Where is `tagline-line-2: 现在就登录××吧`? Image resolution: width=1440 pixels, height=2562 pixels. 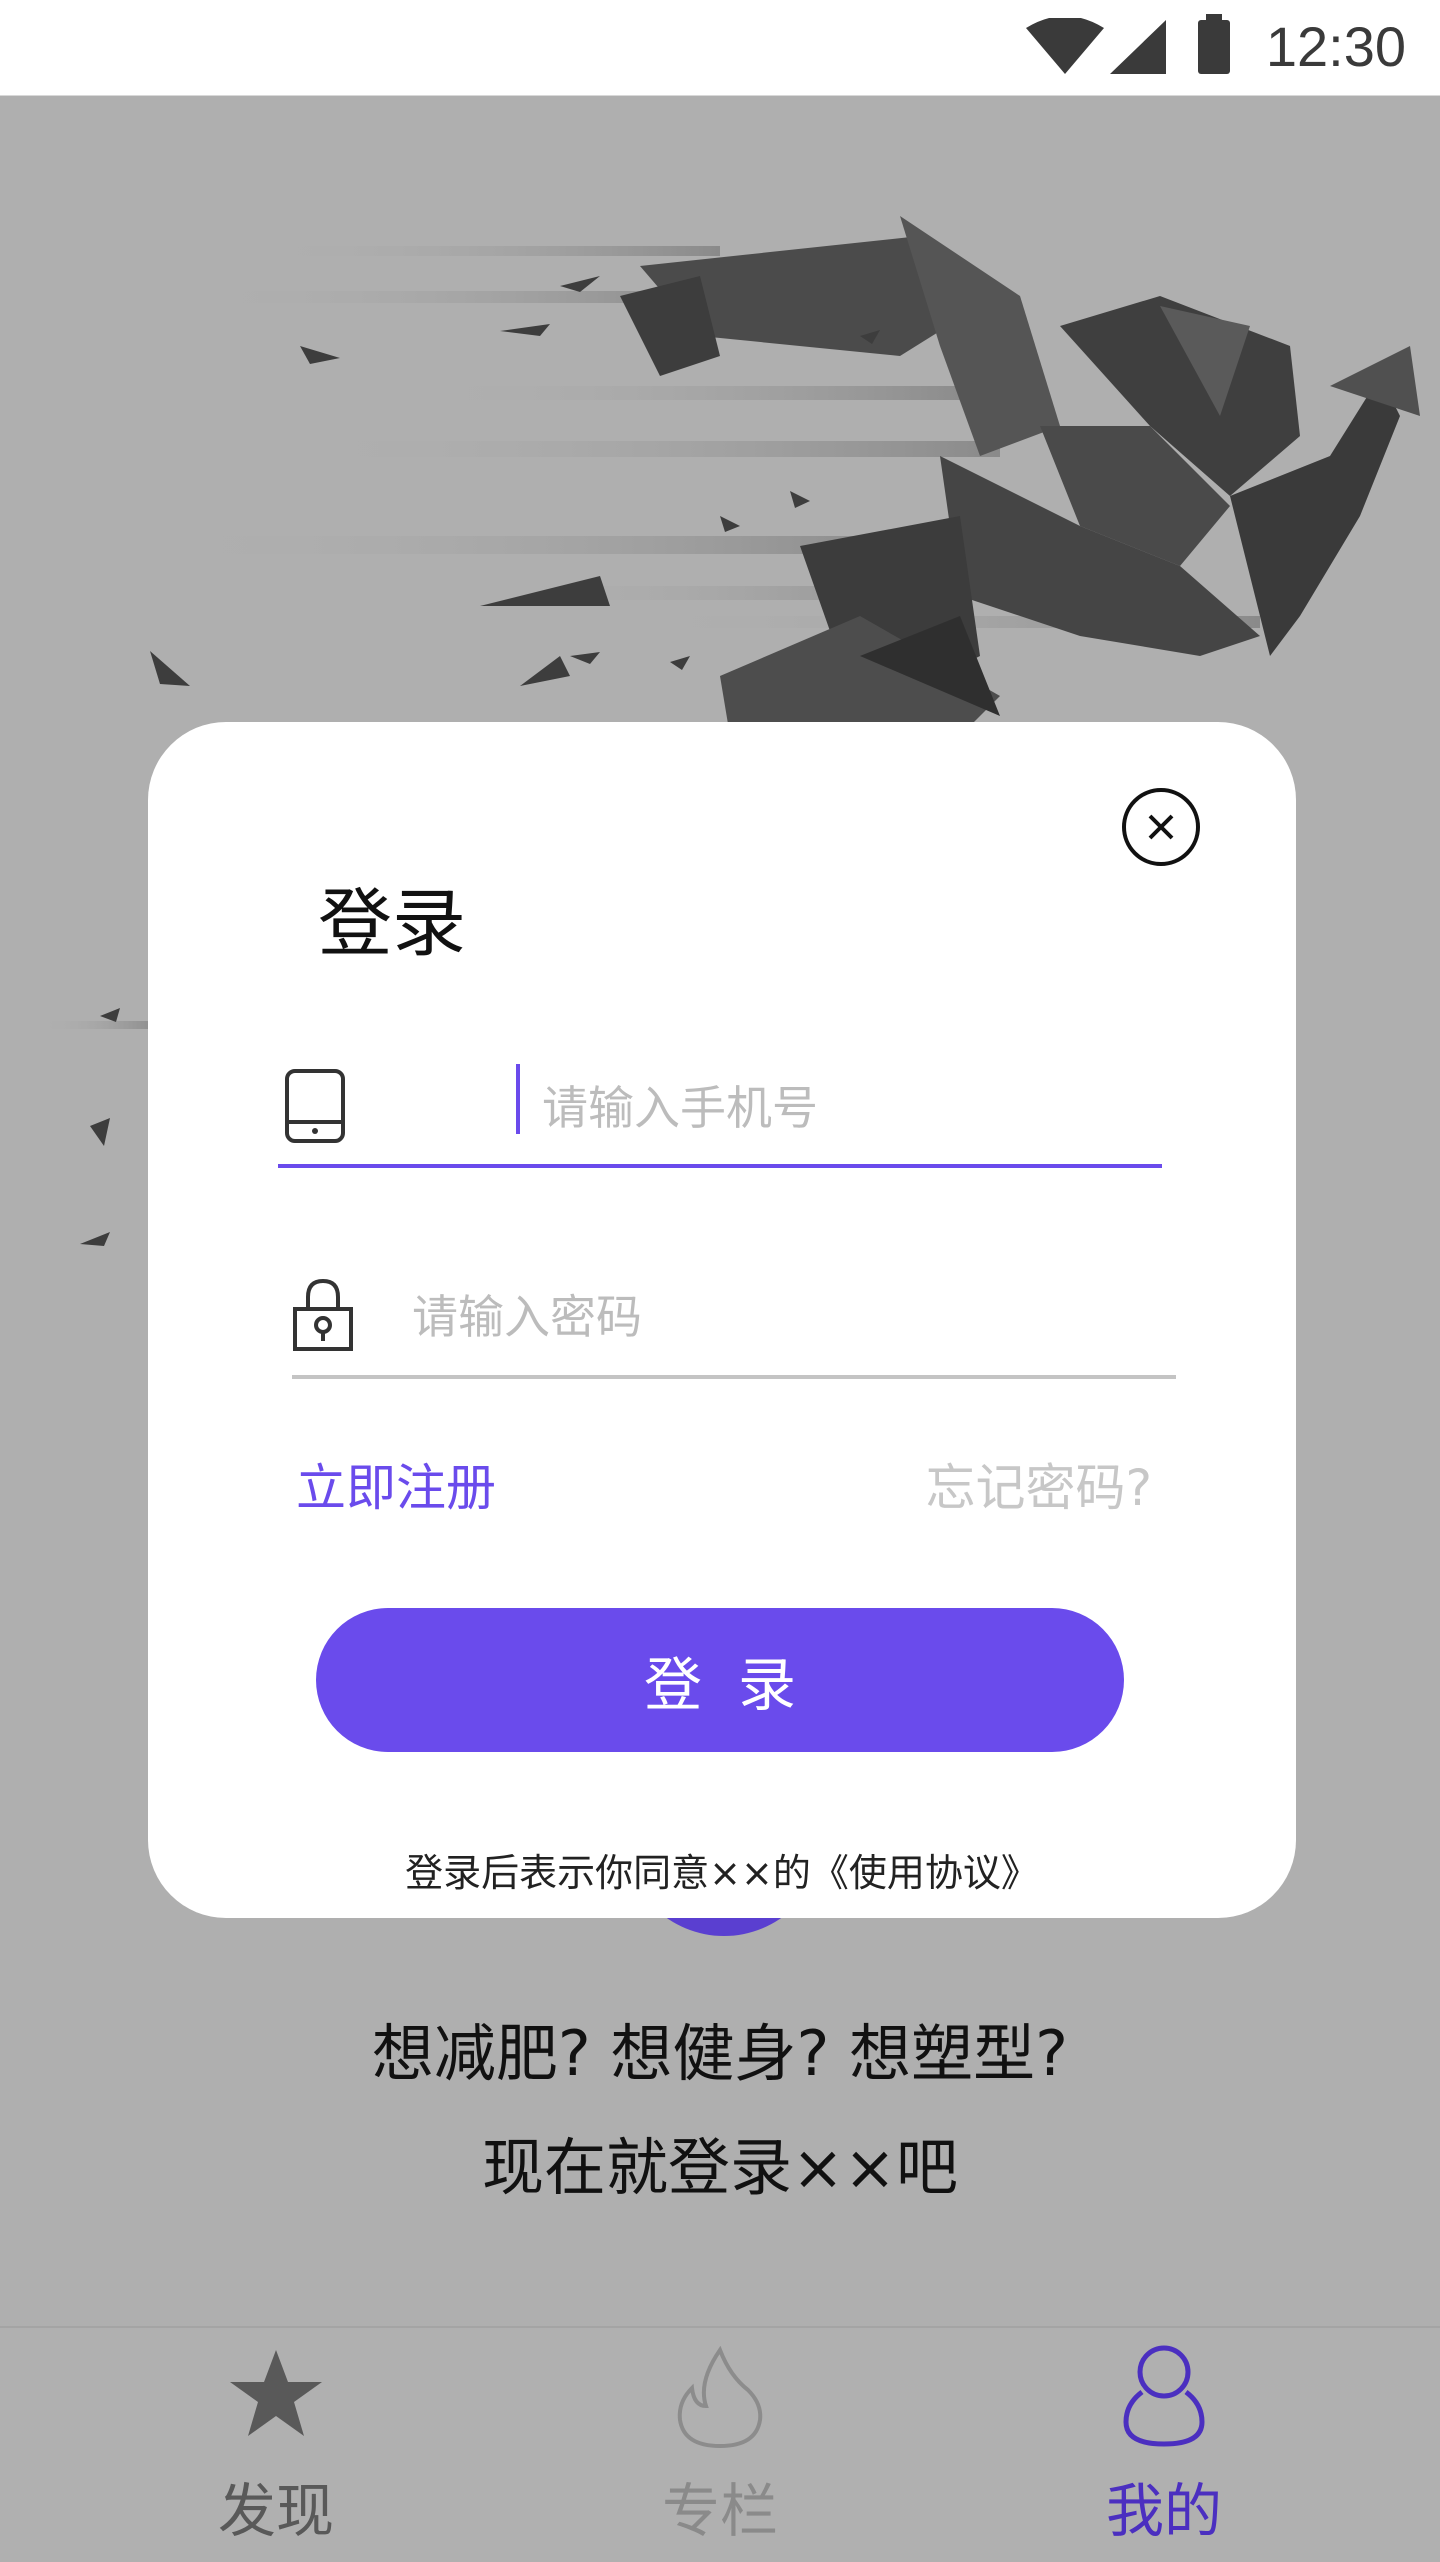 tagline-line-2: 现在就登录××吧 is located at coordinates (720, 2167).